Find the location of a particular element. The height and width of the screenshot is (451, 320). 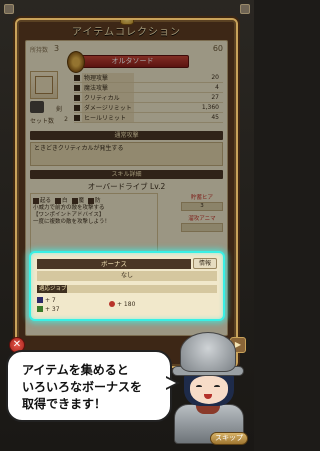

skill-side-panel: 貯蓄ヒア 3 溜攻アニマ is located at coordinates (202, 214).